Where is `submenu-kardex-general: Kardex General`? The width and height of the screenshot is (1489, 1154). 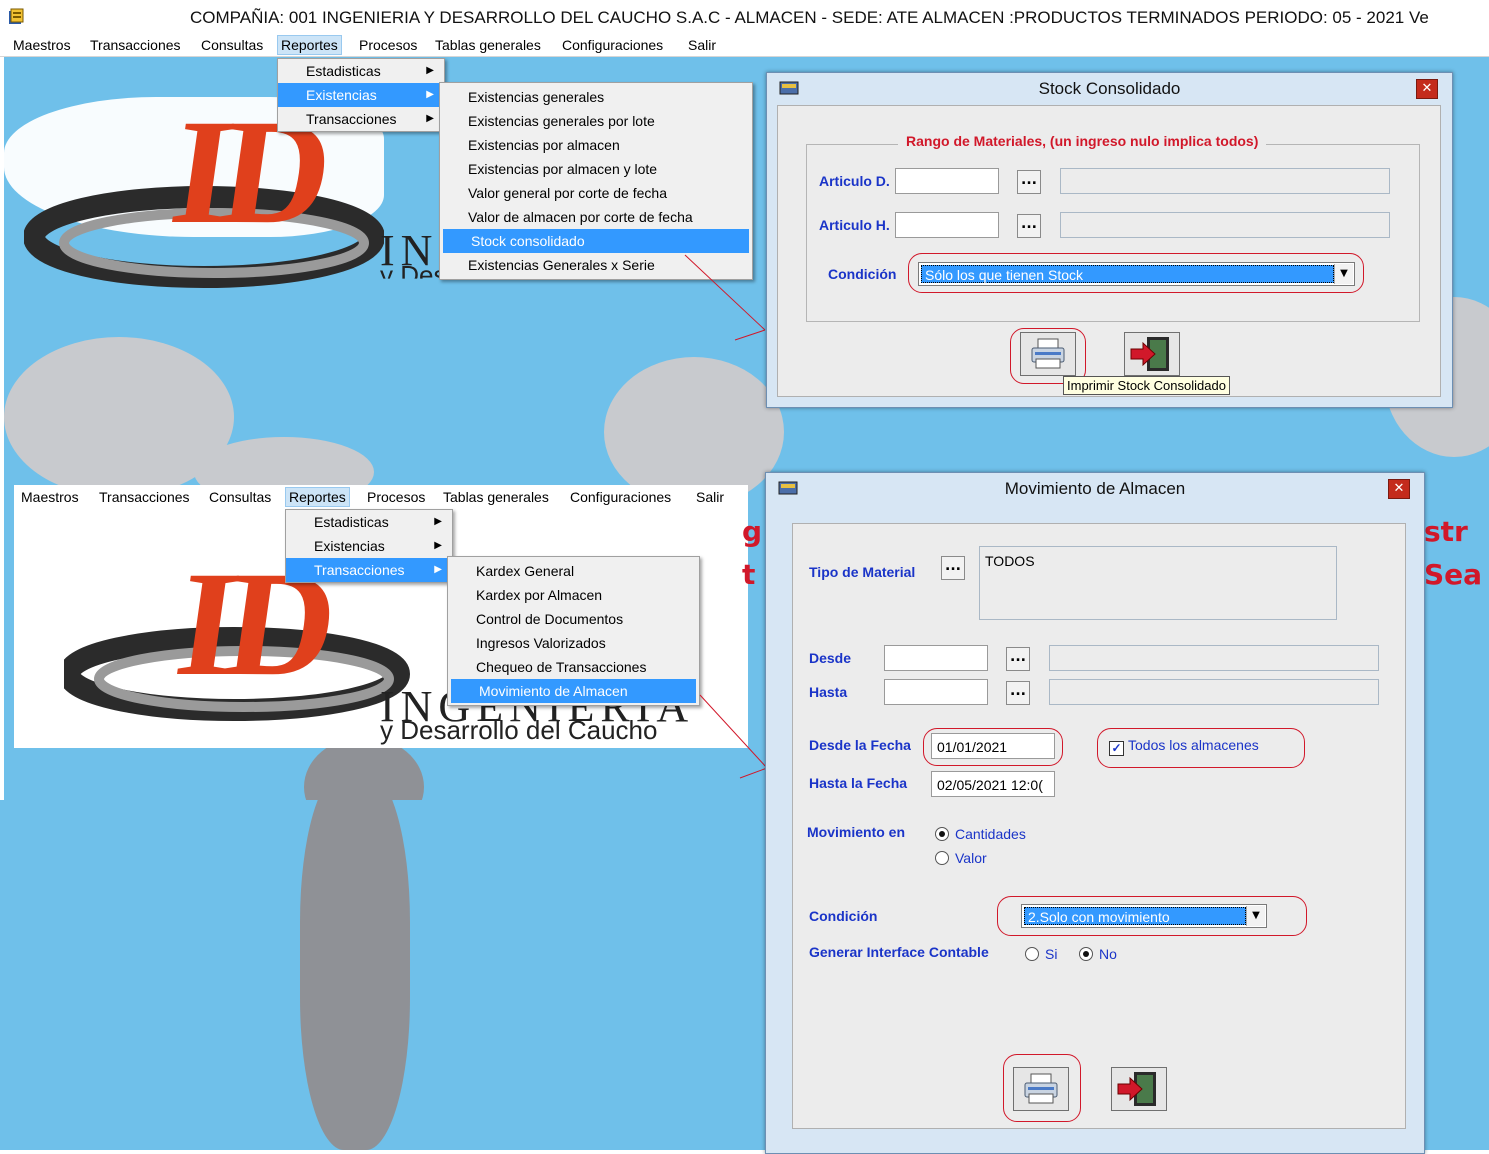
submenu-kardex-general: Kardex General is located at coordinates (573, 571).